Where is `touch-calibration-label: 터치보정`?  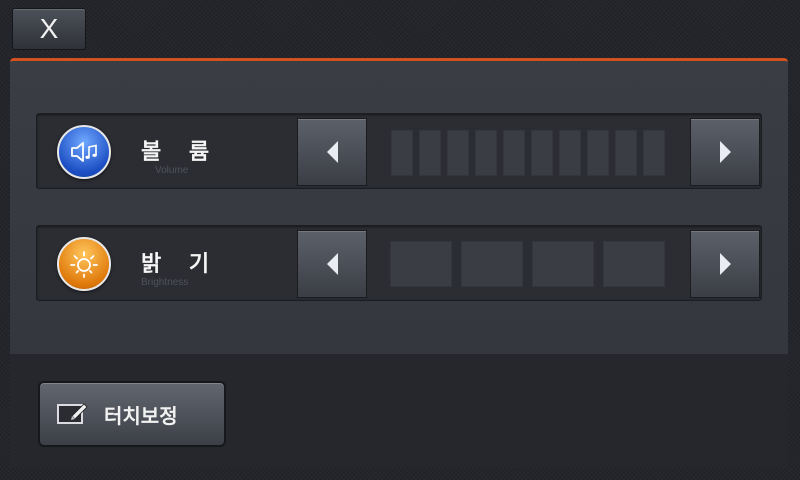
touch-calibration-label: 터치보정 is located at coordinates (141, 415).